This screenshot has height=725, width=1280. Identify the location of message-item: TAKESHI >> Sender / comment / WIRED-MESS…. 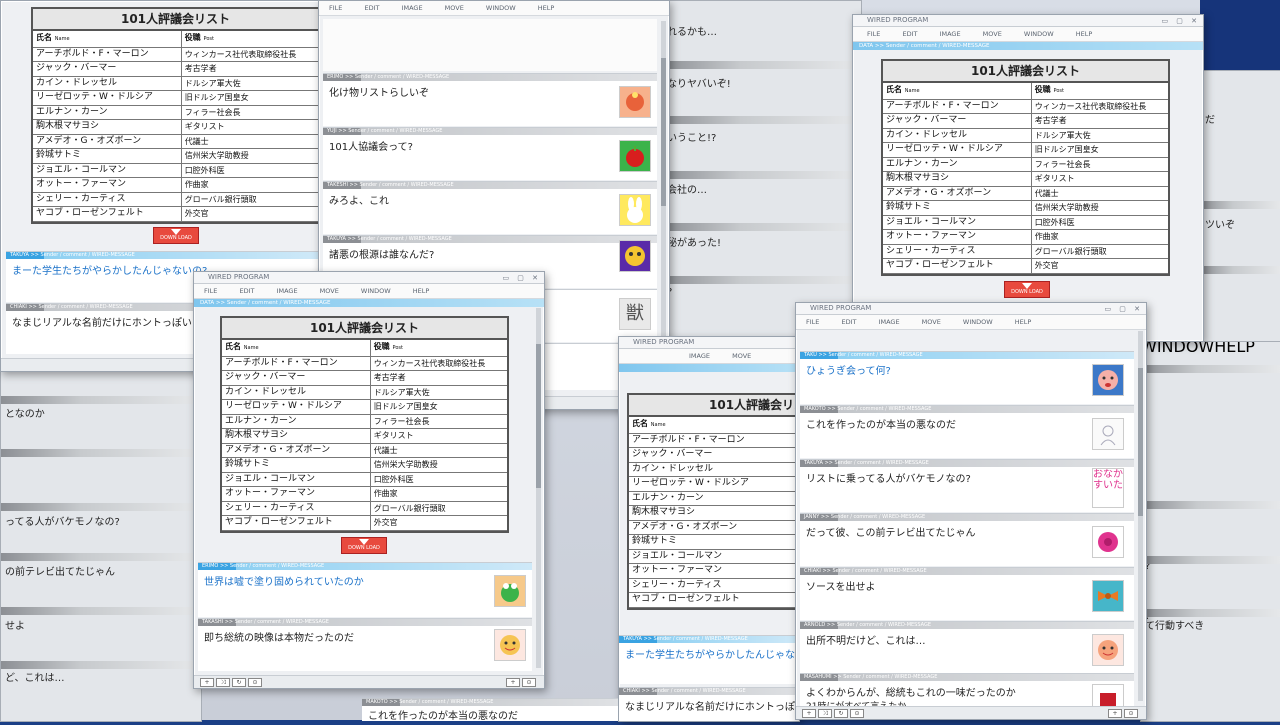
(490, 207).